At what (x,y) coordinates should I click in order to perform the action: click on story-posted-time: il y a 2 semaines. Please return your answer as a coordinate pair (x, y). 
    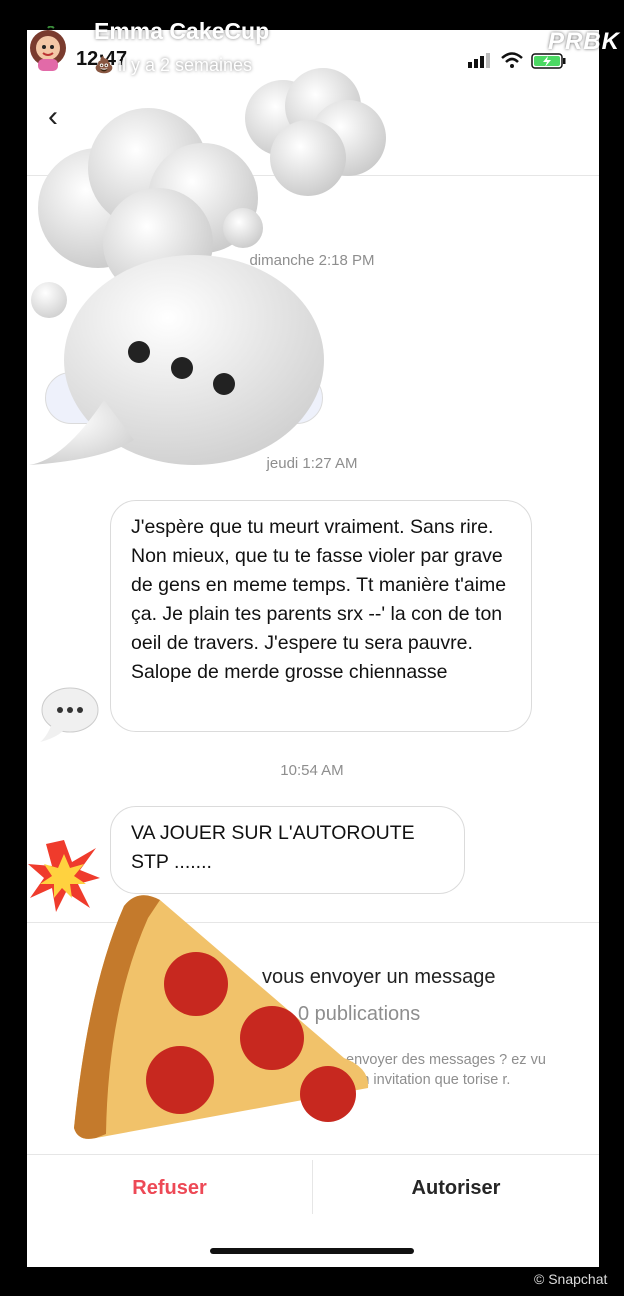
    Looking at the image, I should click on (185, 65).